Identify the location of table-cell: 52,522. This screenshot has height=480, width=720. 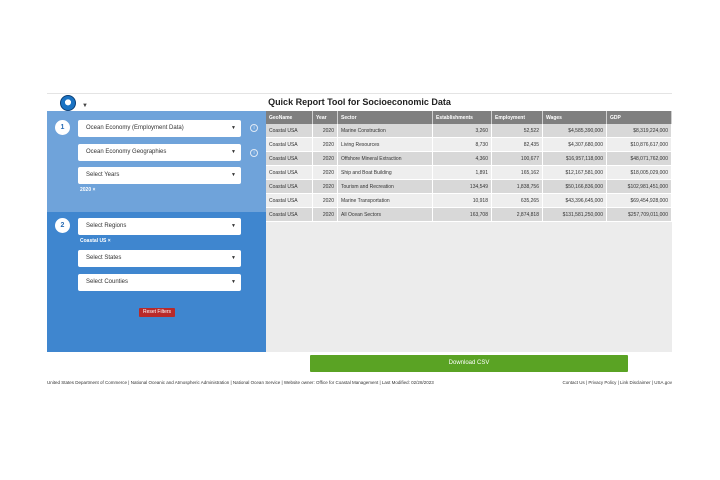
(517, 131).